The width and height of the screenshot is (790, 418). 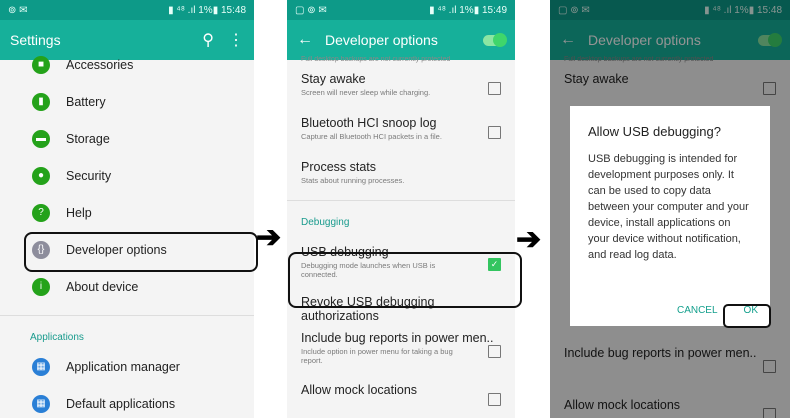 What do you see at coordinates (41, 175) in the screenshot?
I see `security-icon: ●` at bounding box center [41, 175].